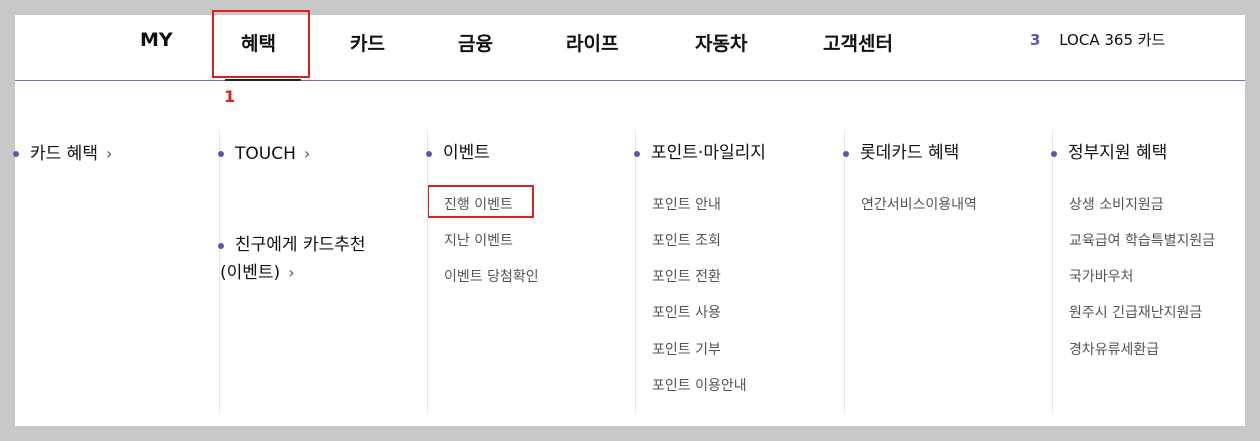  Describe the element at coordinates (699, 385) in the screenshot. I see `menu-item-points-guide: 포인트 이용안내` at that location.